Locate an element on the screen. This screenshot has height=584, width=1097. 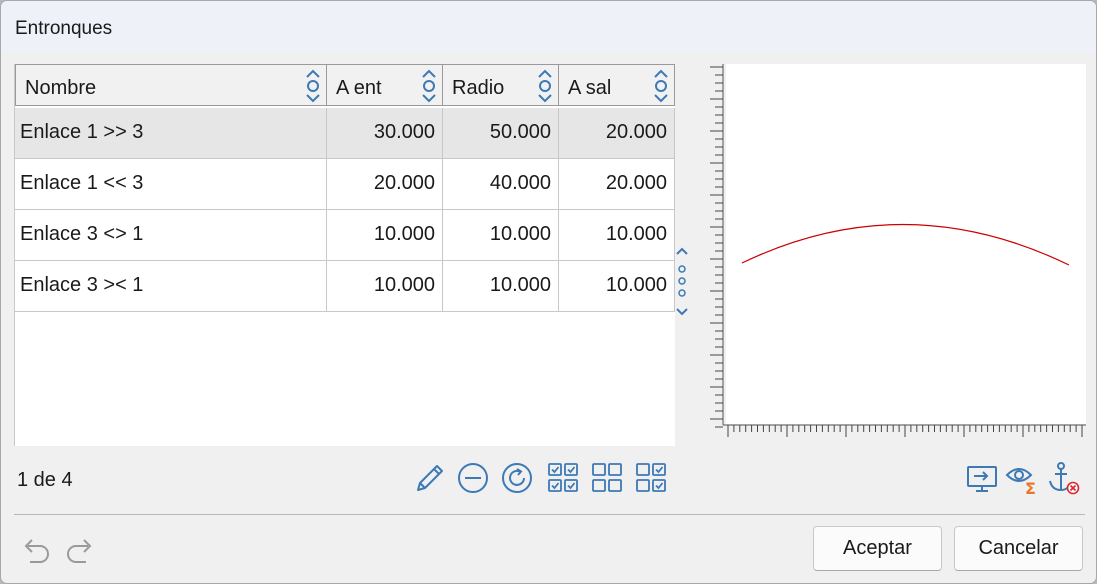
column-header-label: A sal is located at coordinates (590, 88).